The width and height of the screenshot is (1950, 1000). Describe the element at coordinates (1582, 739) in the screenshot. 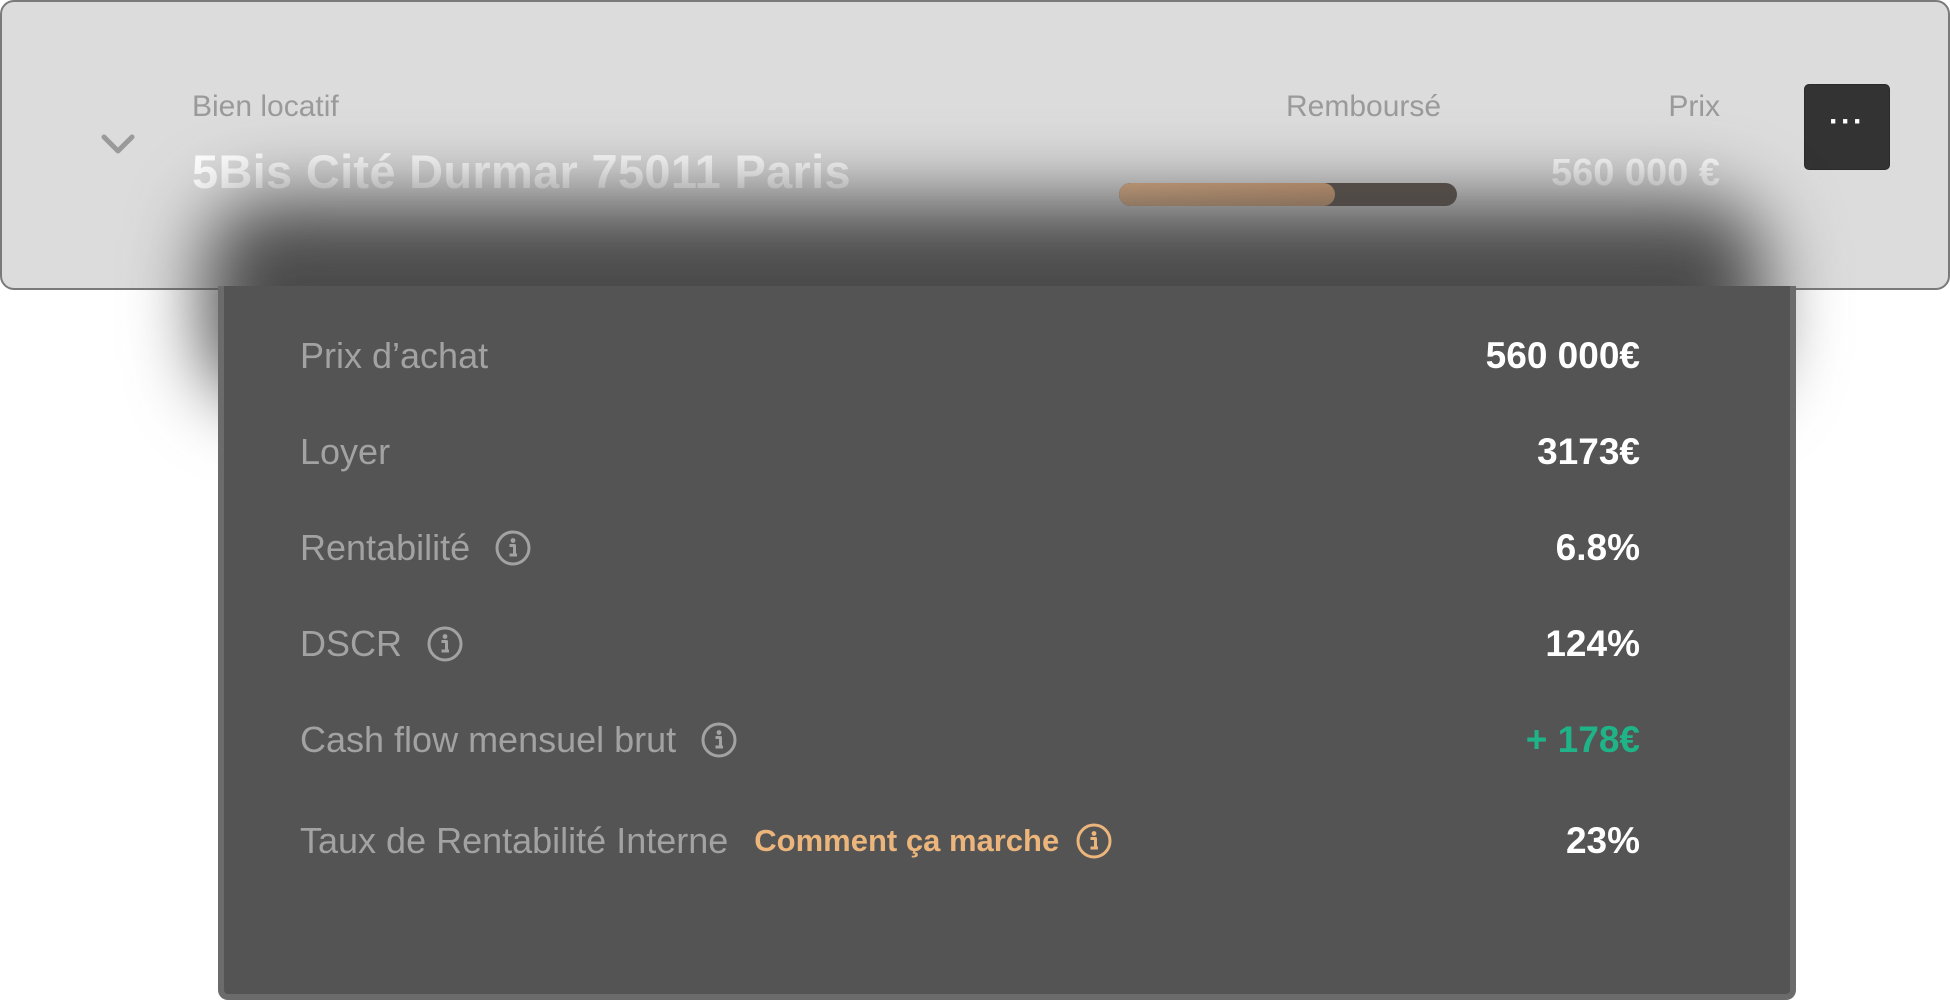

I see `detail-value: + 178€` at that location.